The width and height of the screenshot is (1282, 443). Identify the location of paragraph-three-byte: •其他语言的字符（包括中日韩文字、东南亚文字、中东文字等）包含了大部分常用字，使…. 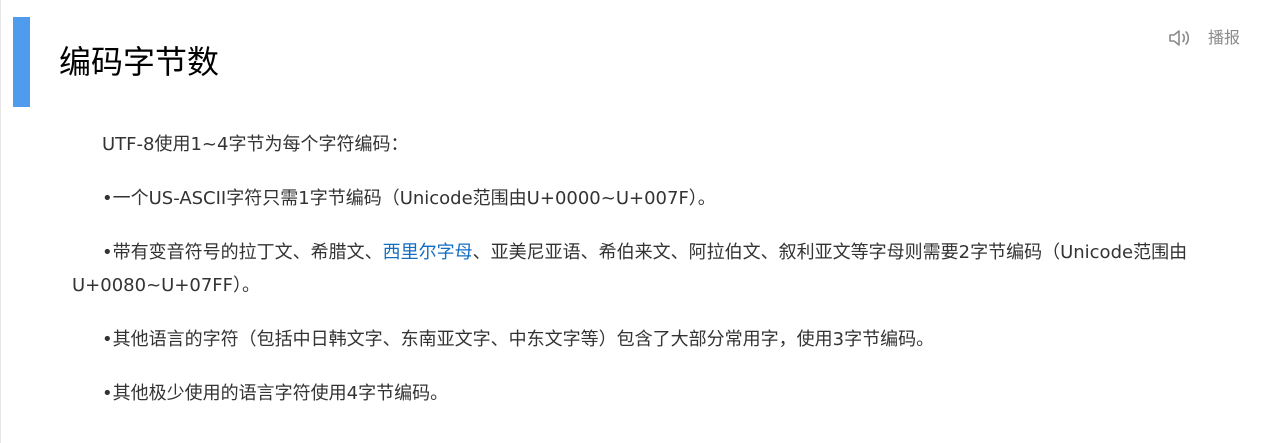
(518, 339).